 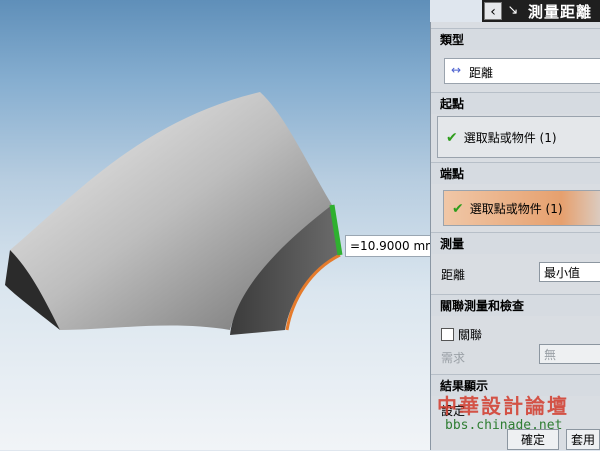 I want to click on dialog-titlebar: ‹ ↘ 測量距離, so click(x=541, y=11).